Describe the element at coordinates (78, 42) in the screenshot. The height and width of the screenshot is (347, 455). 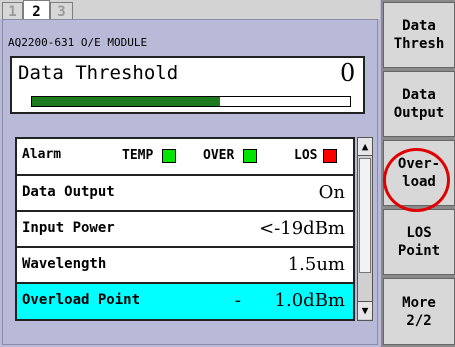
I see `module-title: AQ2200-631 O/E MODULE` at that location.